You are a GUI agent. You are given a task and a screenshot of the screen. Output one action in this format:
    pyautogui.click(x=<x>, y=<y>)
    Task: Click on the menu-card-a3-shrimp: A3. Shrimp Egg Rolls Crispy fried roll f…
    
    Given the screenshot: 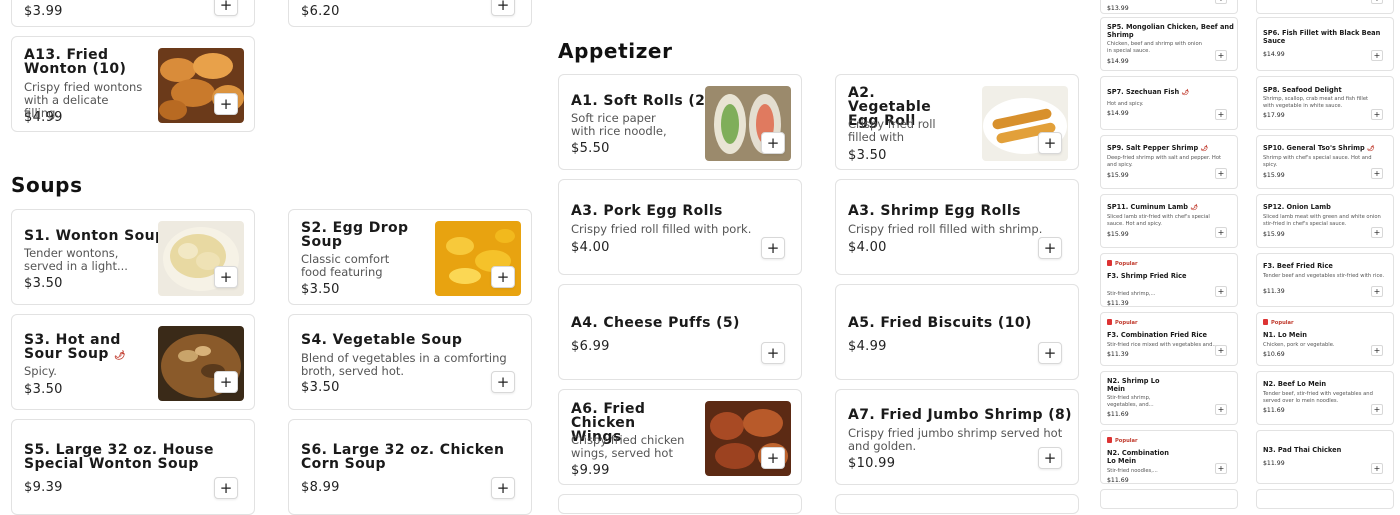 What is the action you would take?
    pyautogui.click(x=957, y=227)
    